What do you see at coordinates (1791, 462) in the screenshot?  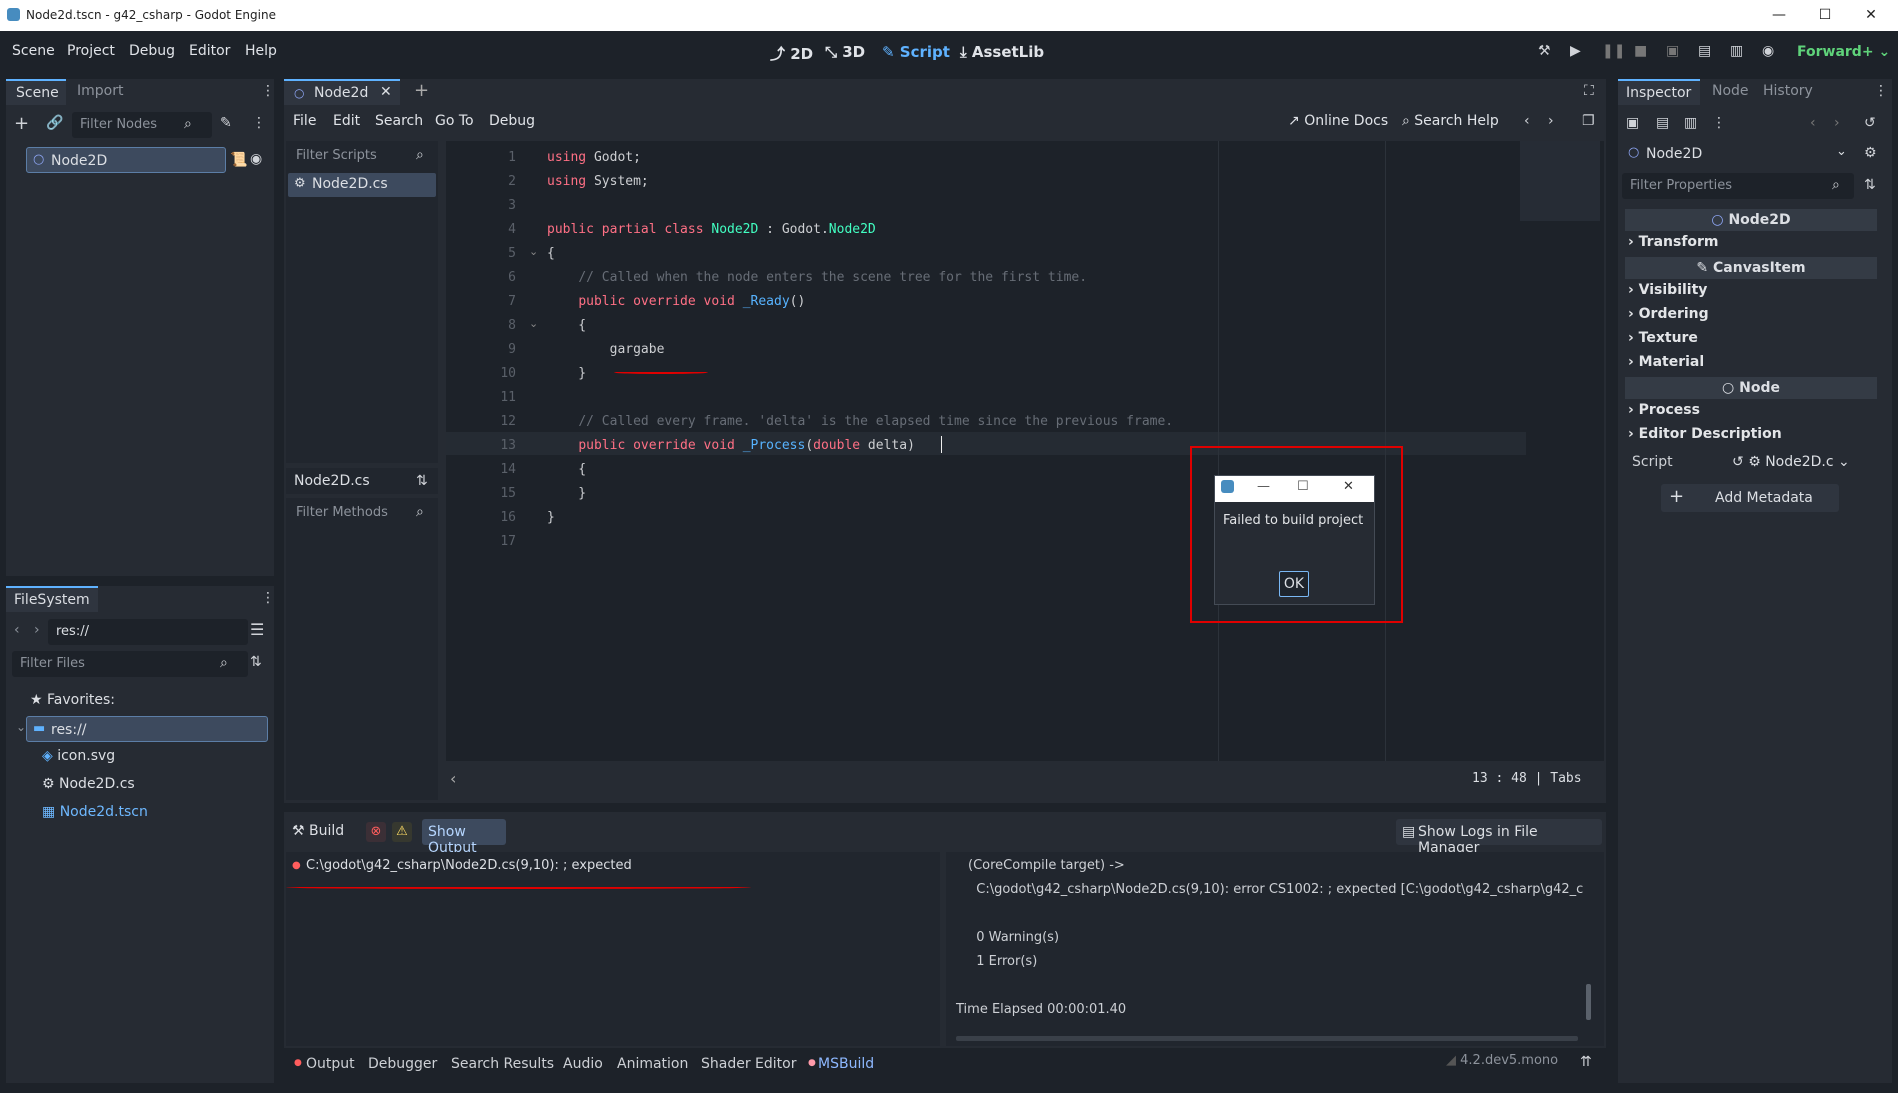 I see `script-property-value: ↺ ⚙ Node2D.c ⌄` at bounding box center [1791, 462].